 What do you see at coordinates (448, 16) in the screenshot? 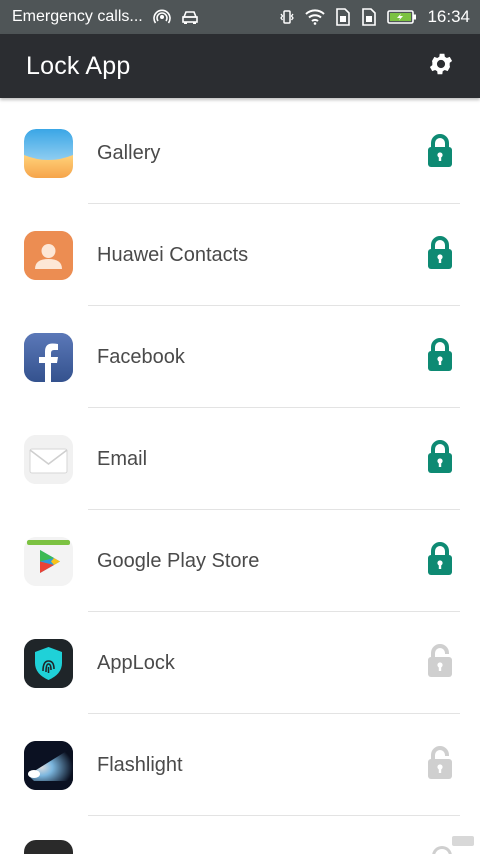
I see `clock: 16:34` at bounding box center [448, 16].